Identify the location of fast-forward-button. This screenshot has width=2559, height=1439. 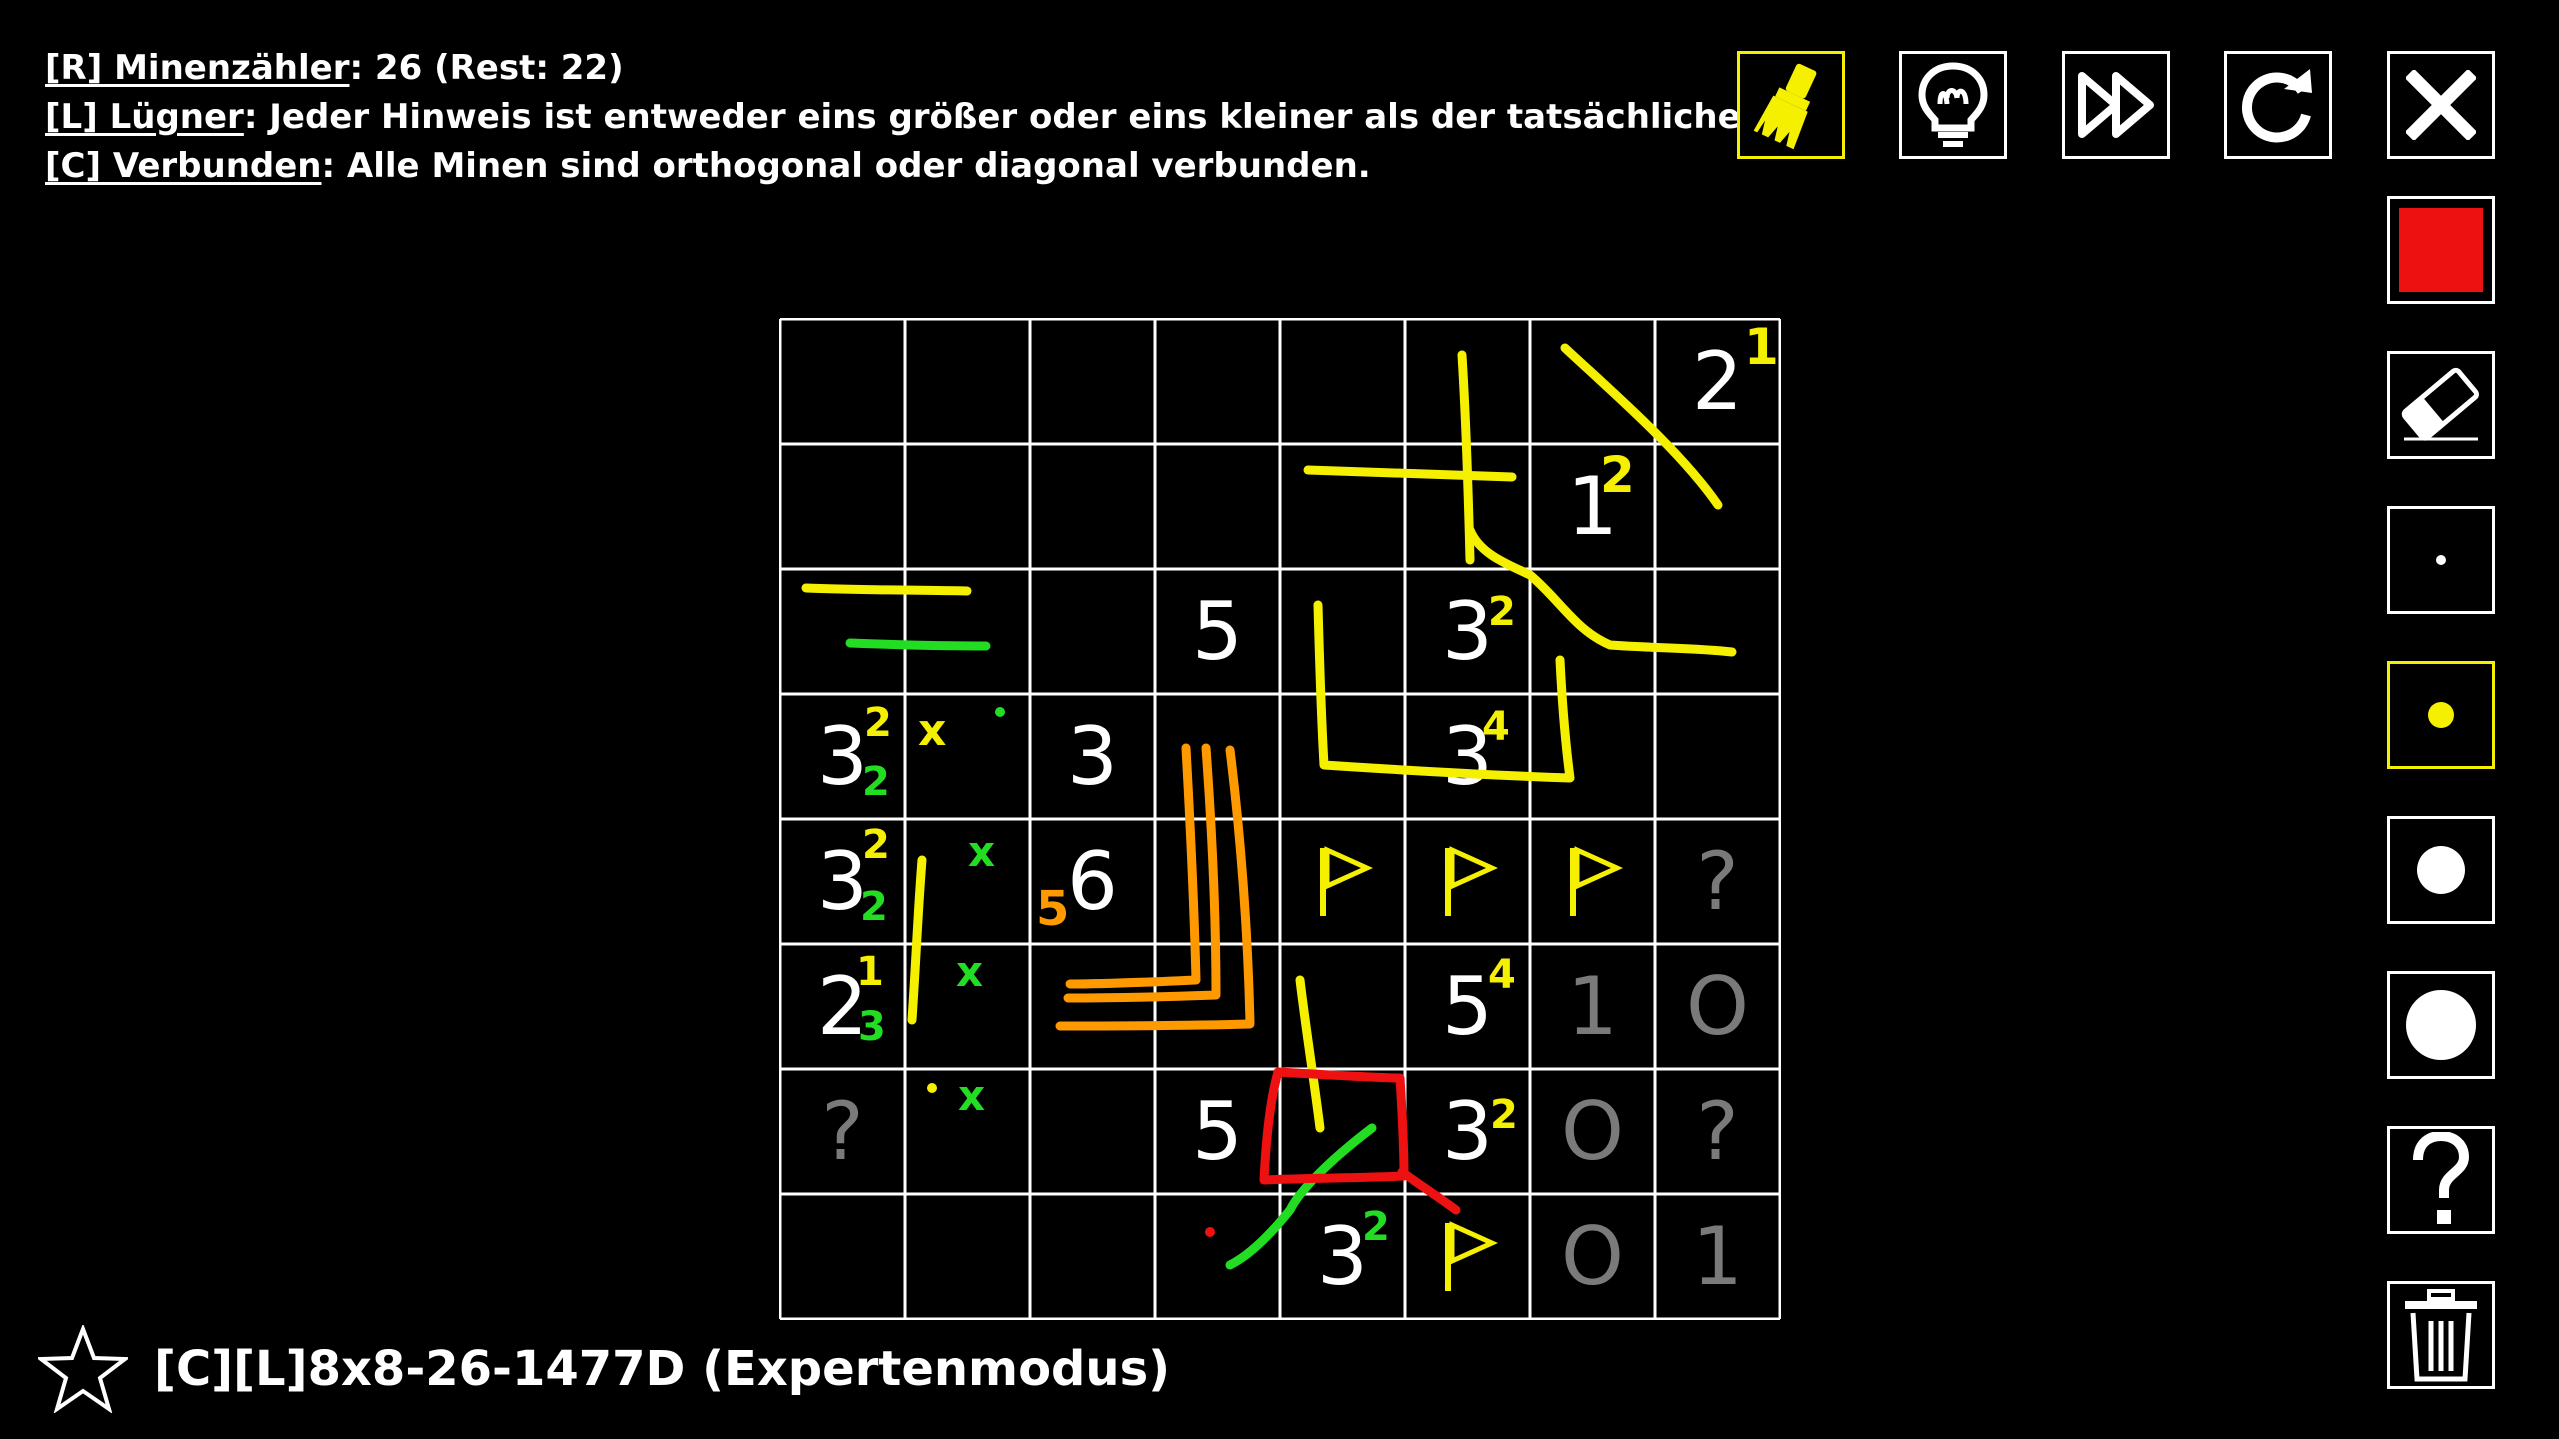
(2116, 105).